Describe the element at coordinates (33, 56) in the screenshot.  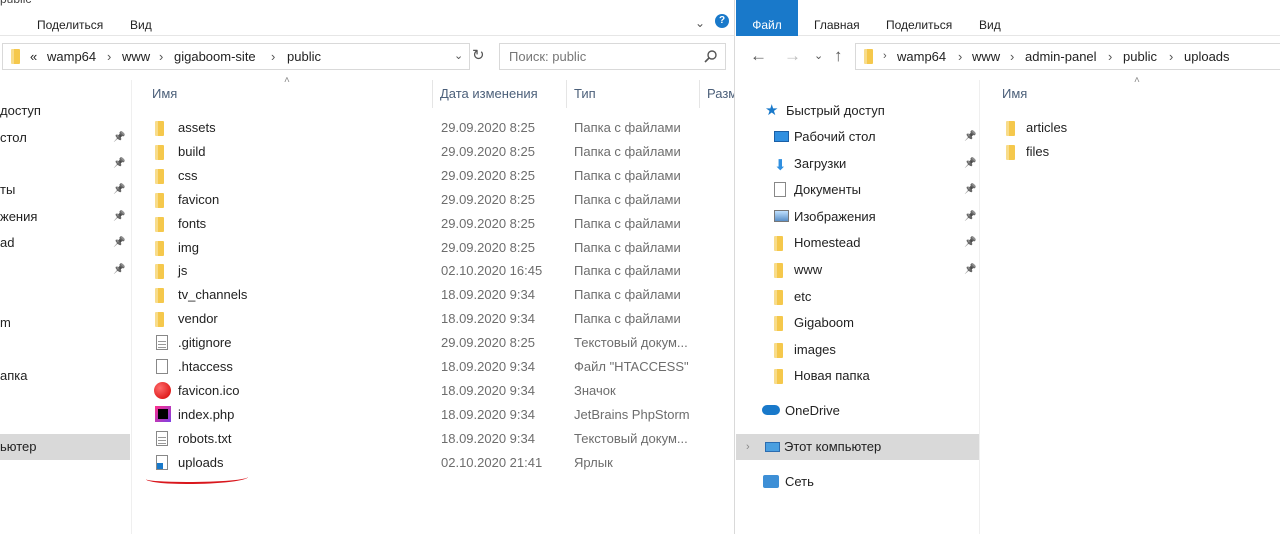
I see `breadcrumb-overflow: «` at that location.